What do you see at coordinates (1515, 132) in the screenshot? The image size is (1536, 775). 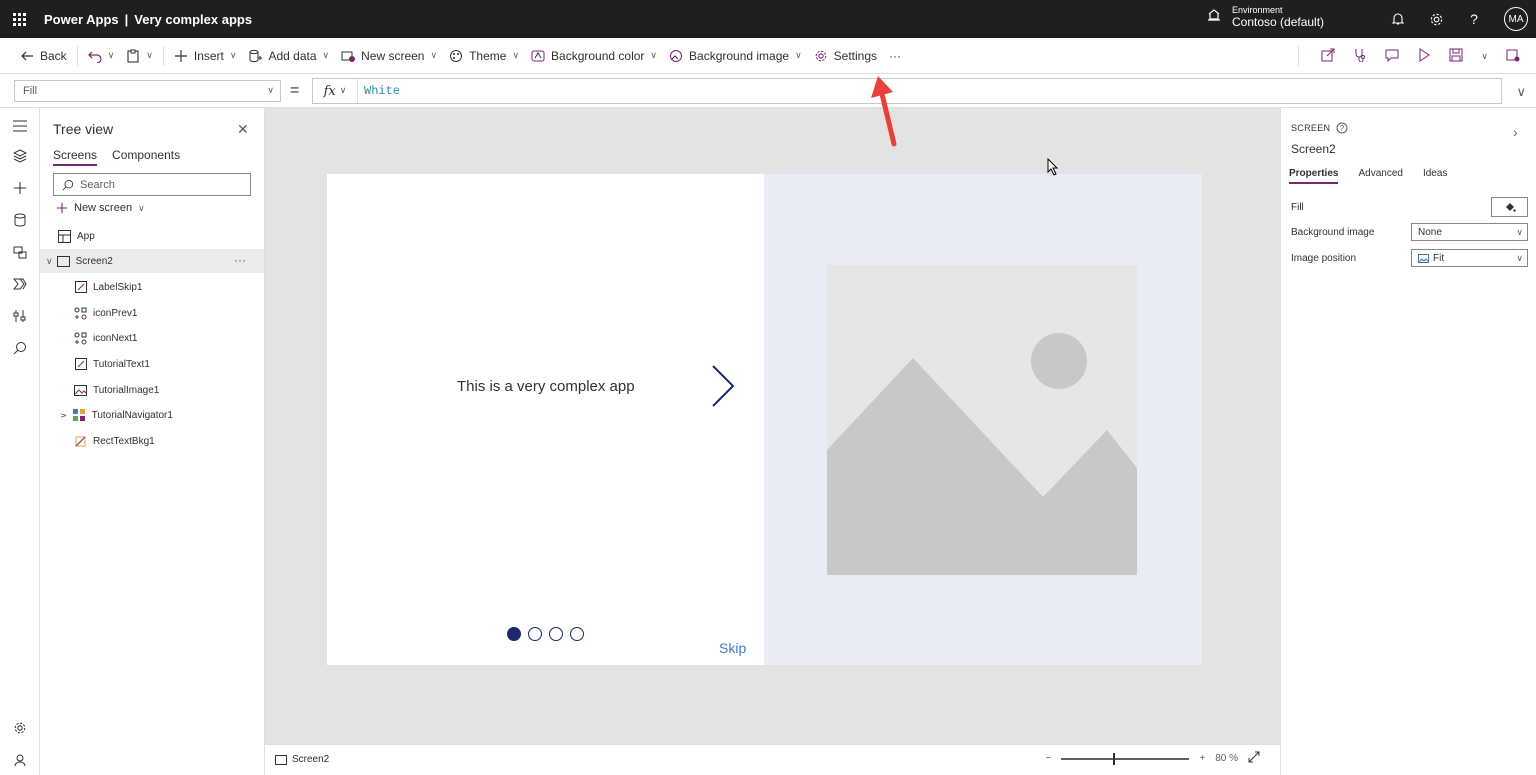 I see `chevron-right-icon: ›` at bounding box center [1515, 132].